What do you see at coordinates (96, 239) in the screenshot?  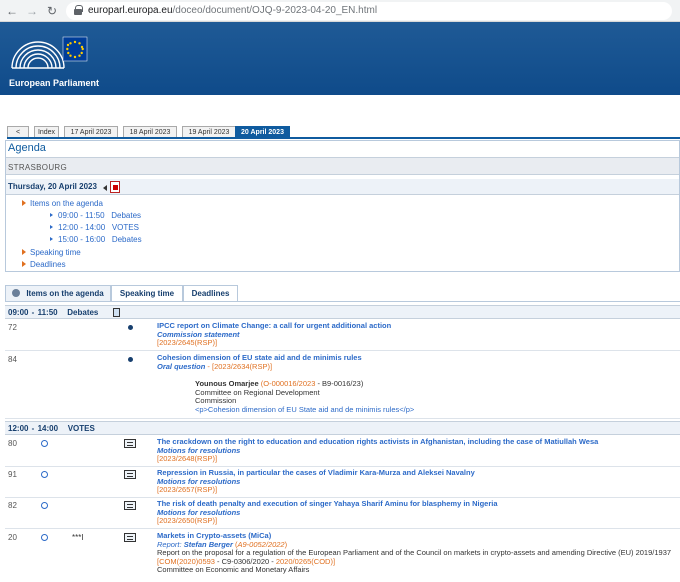 I see `toc-session-3: 15:00 - 16:00 Debates` at bounding box center [96, 239].